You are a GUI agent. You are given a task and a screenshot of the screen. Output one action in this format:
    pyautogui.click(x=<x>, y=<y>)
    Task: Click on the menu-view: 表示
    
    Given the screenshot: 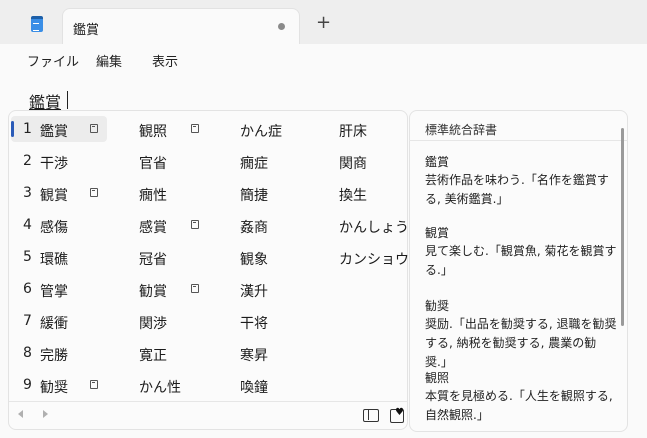 What is the action you would take?
    pyautogui.click(x=165, y=60)
    